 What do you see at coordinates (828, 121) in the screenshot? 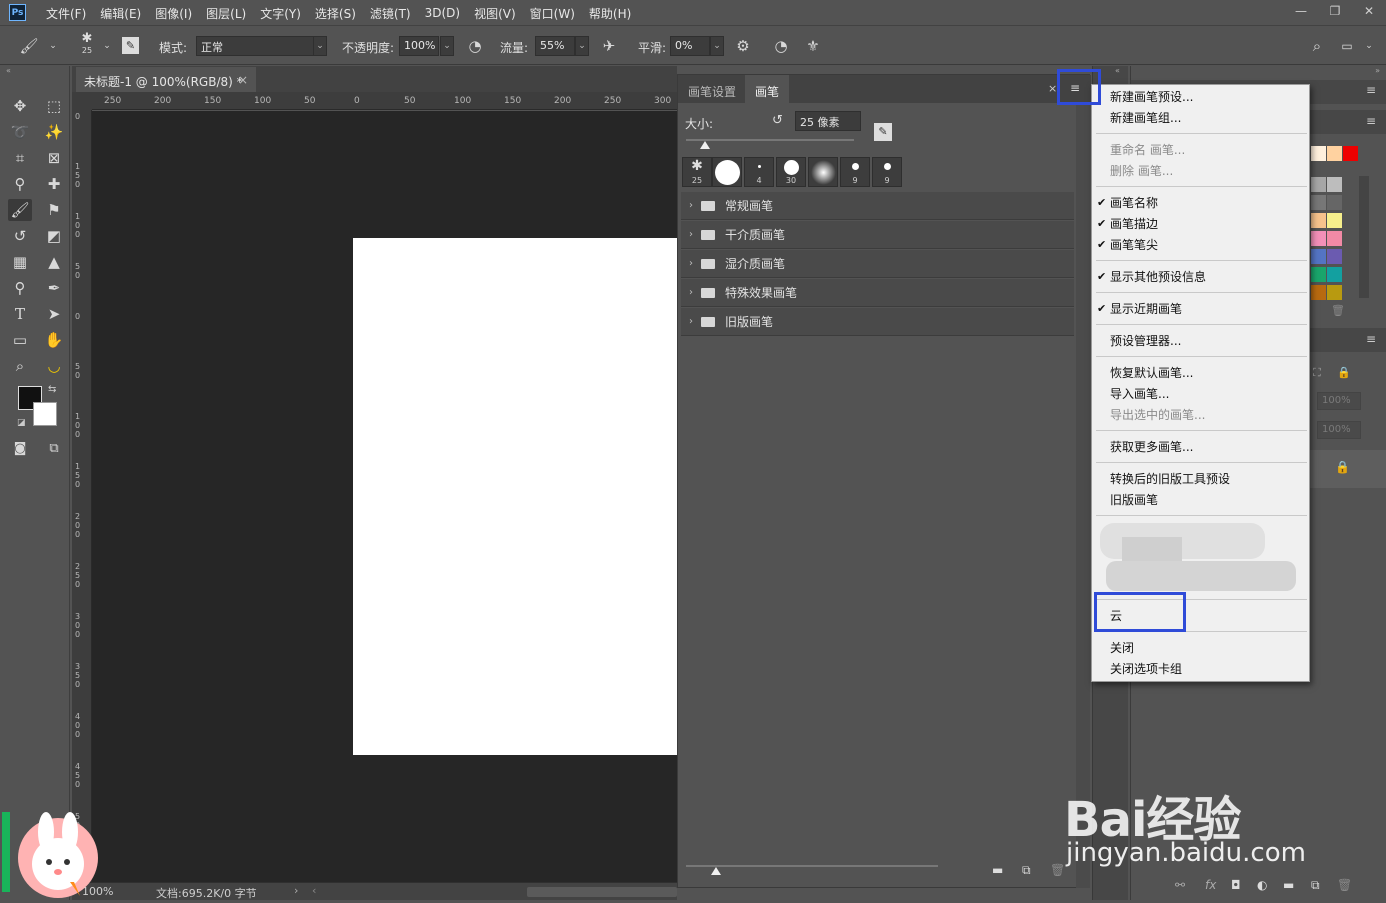
I see `size-input: 25 像素` at bounding box center [828, 121].